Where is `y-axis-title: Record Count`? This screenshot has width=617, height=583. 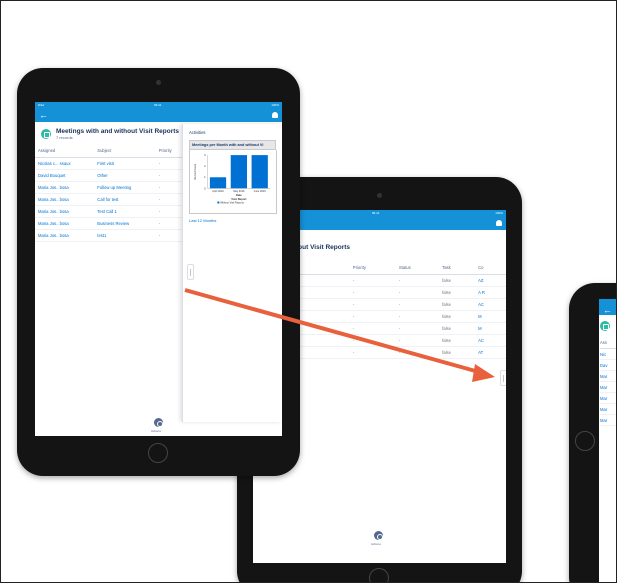 y-axis-title: Record Count is located at coordinates (195, 172).